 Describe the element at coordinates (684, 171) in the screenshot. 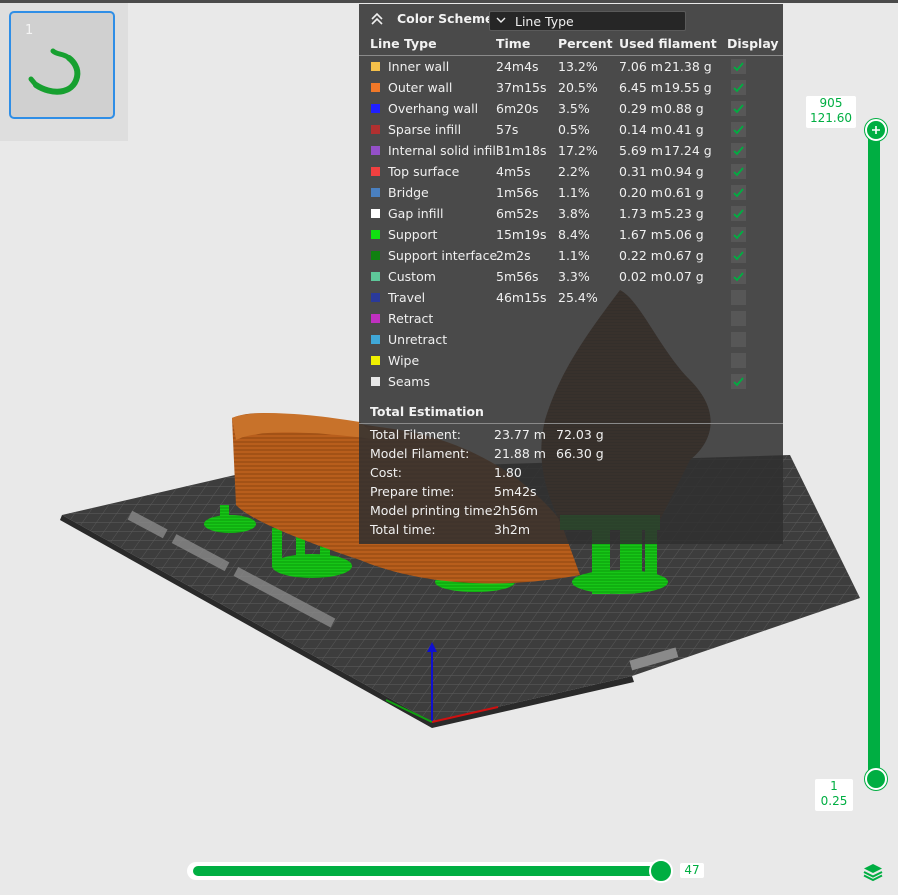

I see `row-grams: 0.94 g` at that location.